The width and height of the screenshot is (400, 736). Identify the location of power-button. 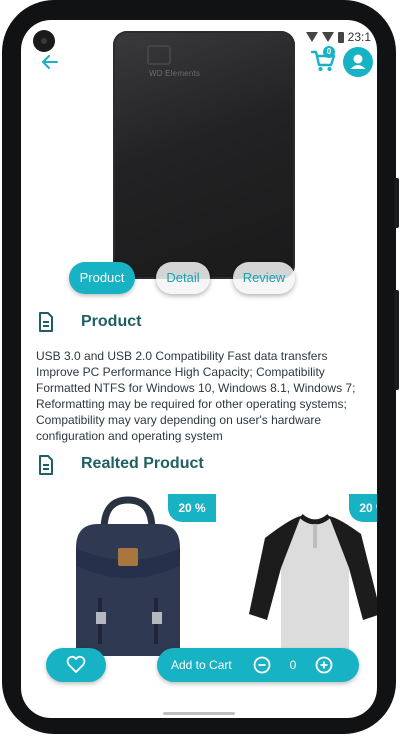
(396, 340).